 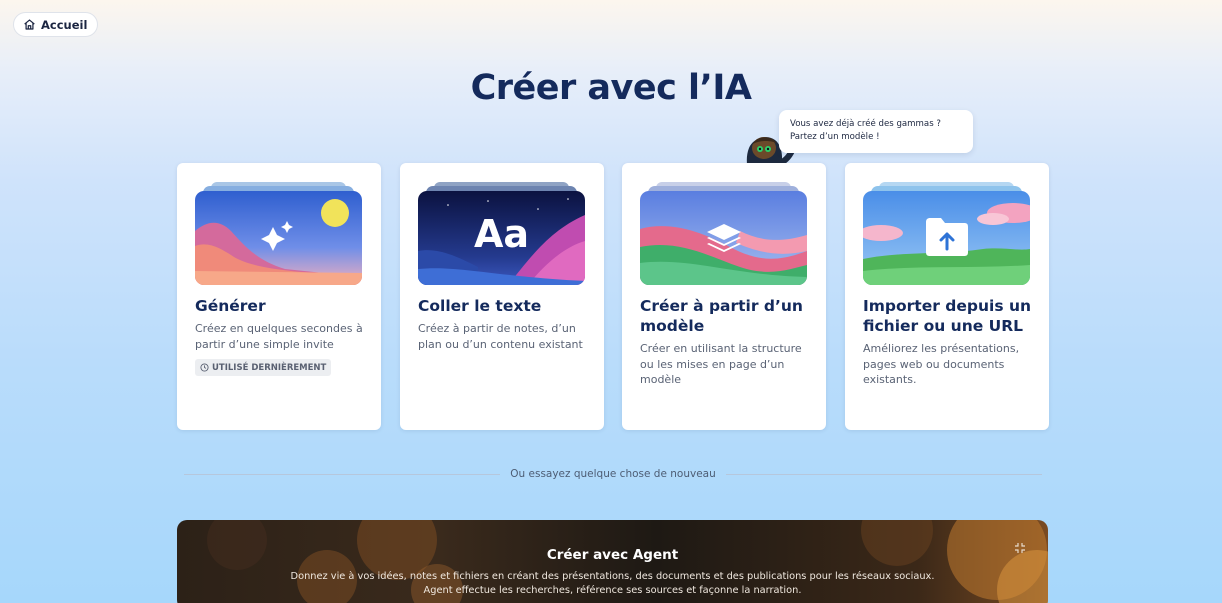 I want to click on tip-line-2: Partez d’un modèle !, so click(x=835, y=136).